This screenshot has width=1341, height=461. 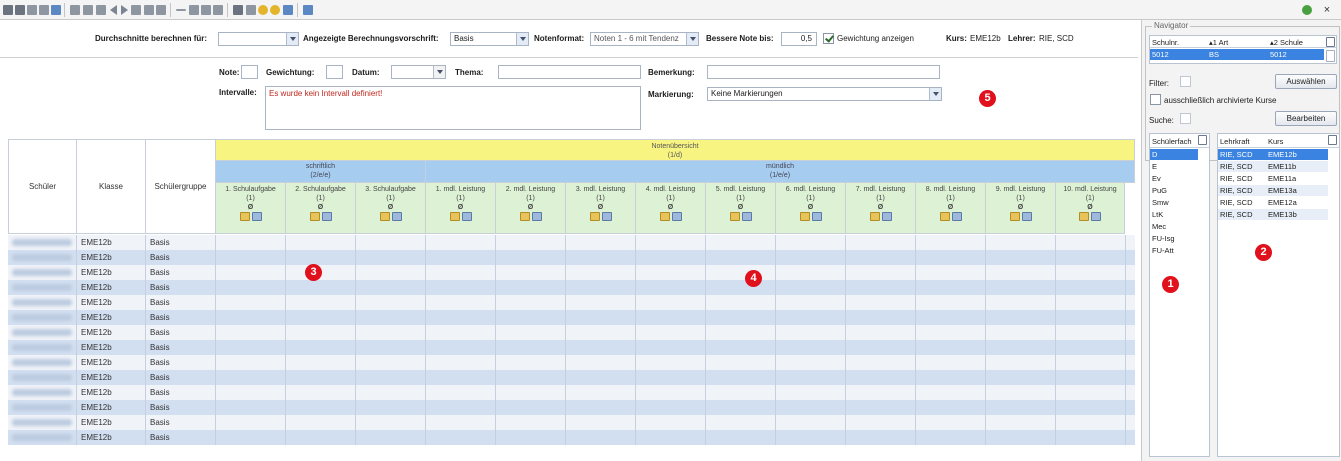 What do you see at coordinates (75, 10) in the screenshot?
I see `table-icon` at bounding box center [75, 10].